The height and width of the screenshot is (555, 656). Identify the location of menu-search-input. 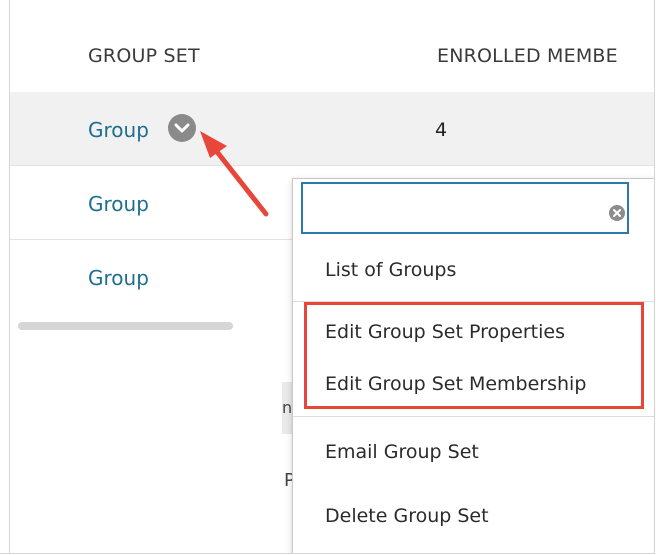
(453, 209).